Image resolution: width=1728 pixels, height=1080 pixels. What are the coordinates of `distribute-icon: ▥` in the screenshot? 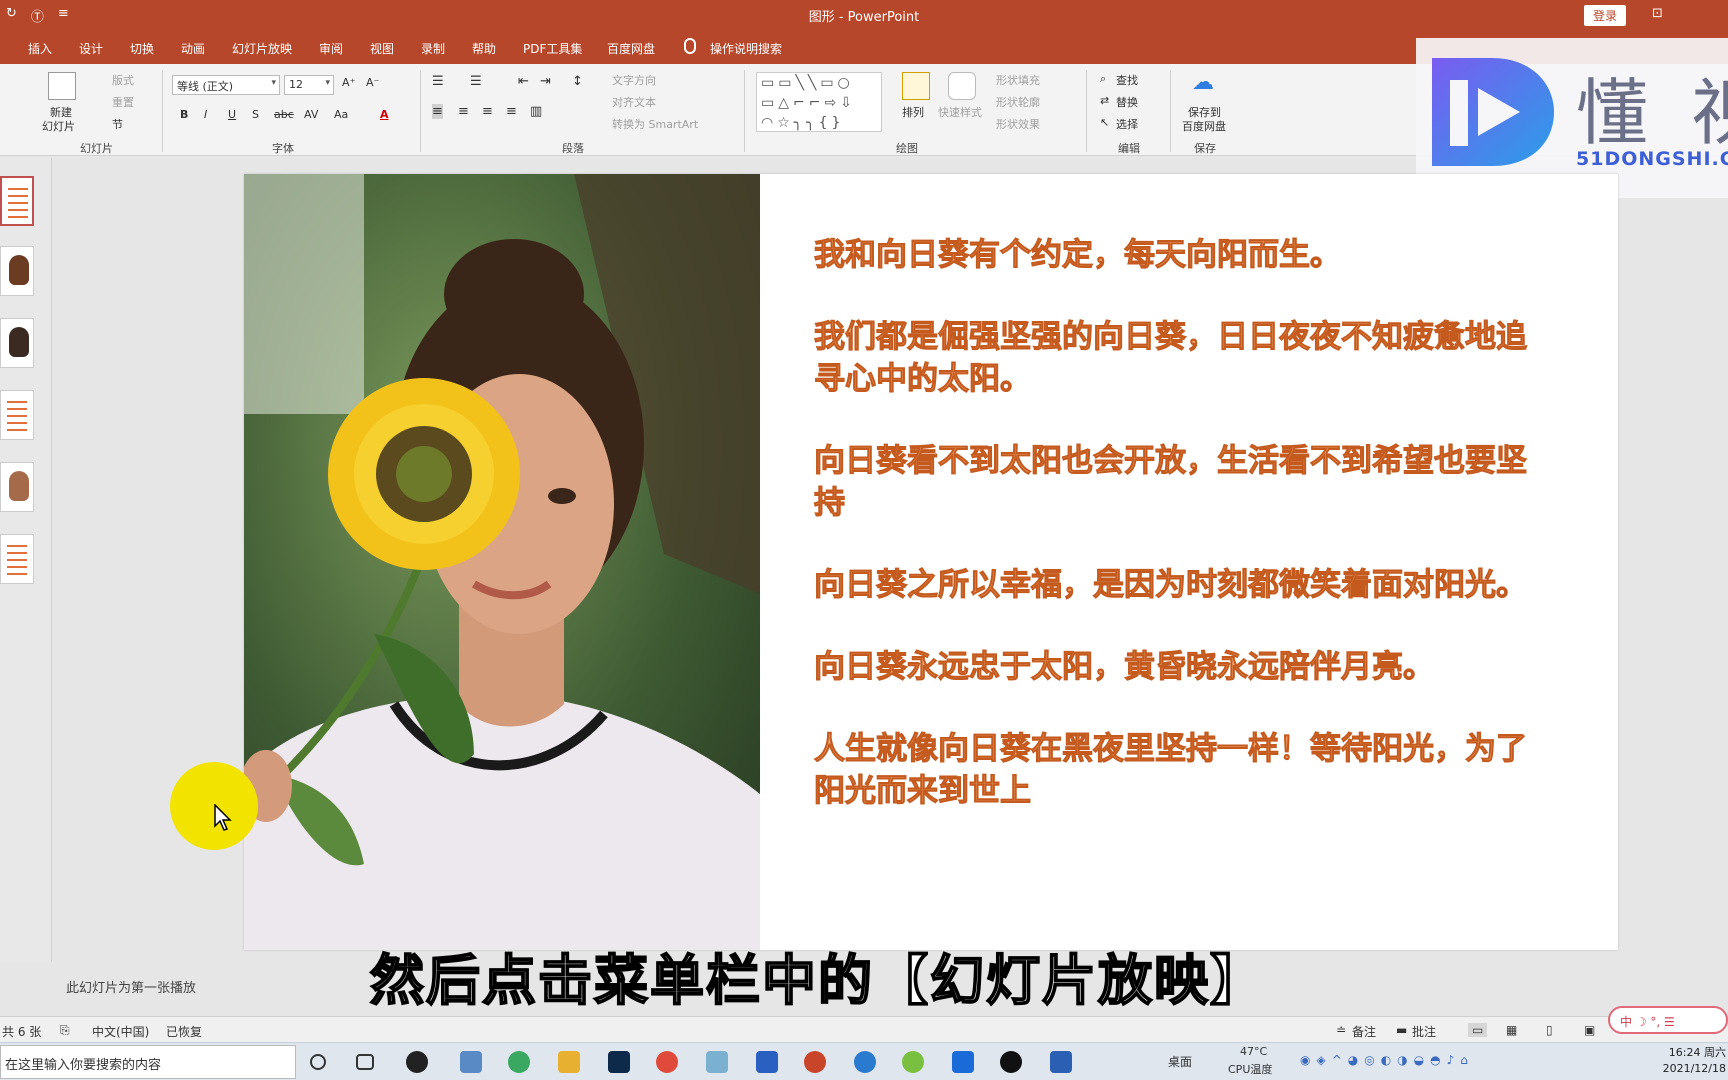 It's located at (536, 111).